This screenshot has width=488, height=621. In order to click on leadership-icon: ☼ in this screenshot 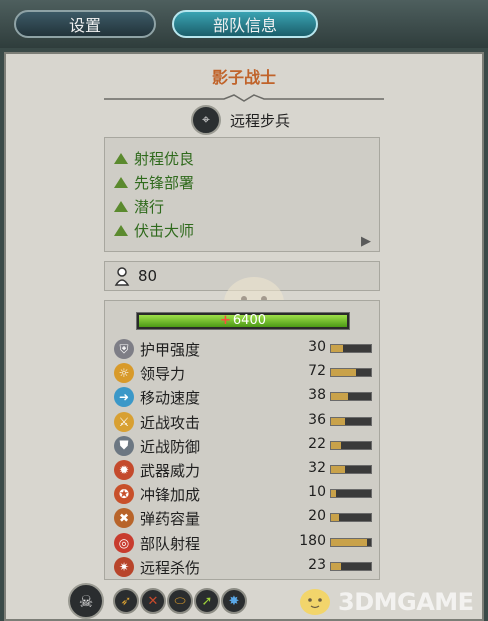, I will do `click(124, 373)`.